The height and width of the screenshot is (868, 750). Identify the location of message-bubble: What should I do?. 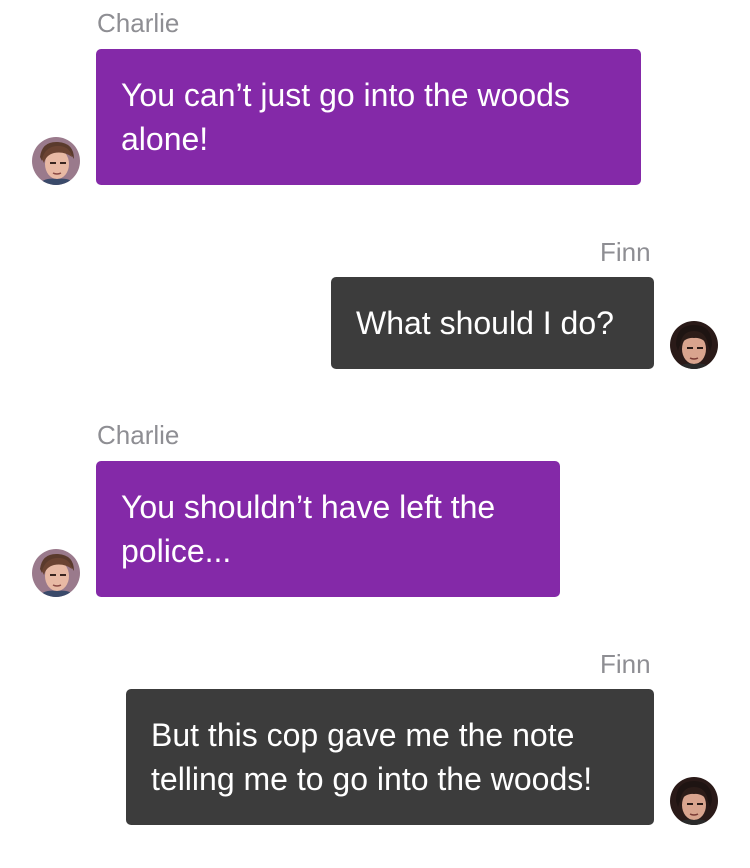
(492, 323).